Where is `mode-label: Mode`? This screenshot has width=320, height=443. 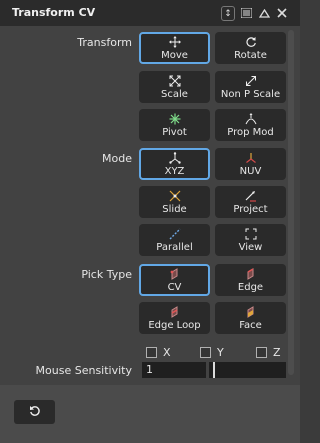 mode-label: Mode is located at coordinates (117, 158).